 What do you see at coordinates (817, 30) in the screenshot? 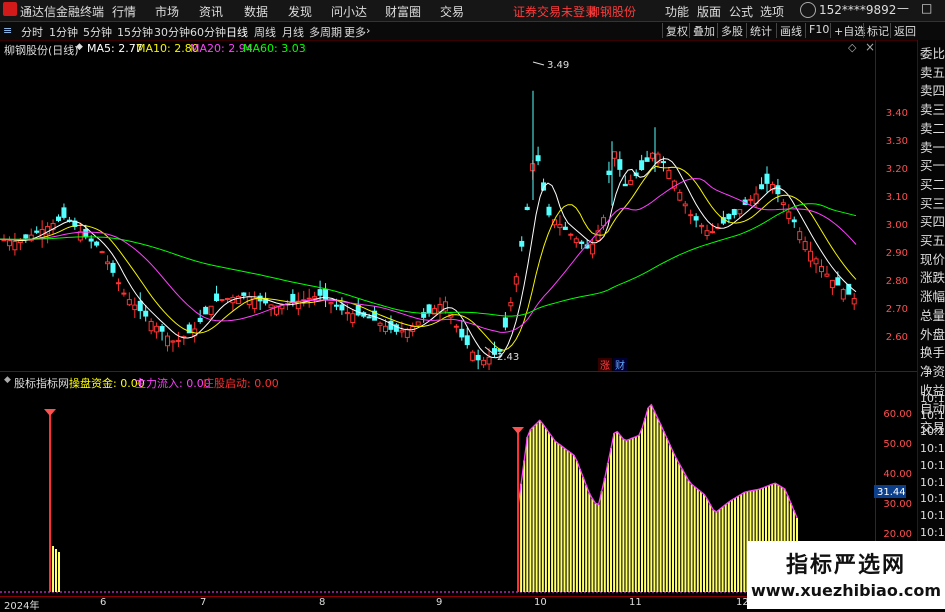
I see `f10-button: F10` at bounding box center [817, 30].